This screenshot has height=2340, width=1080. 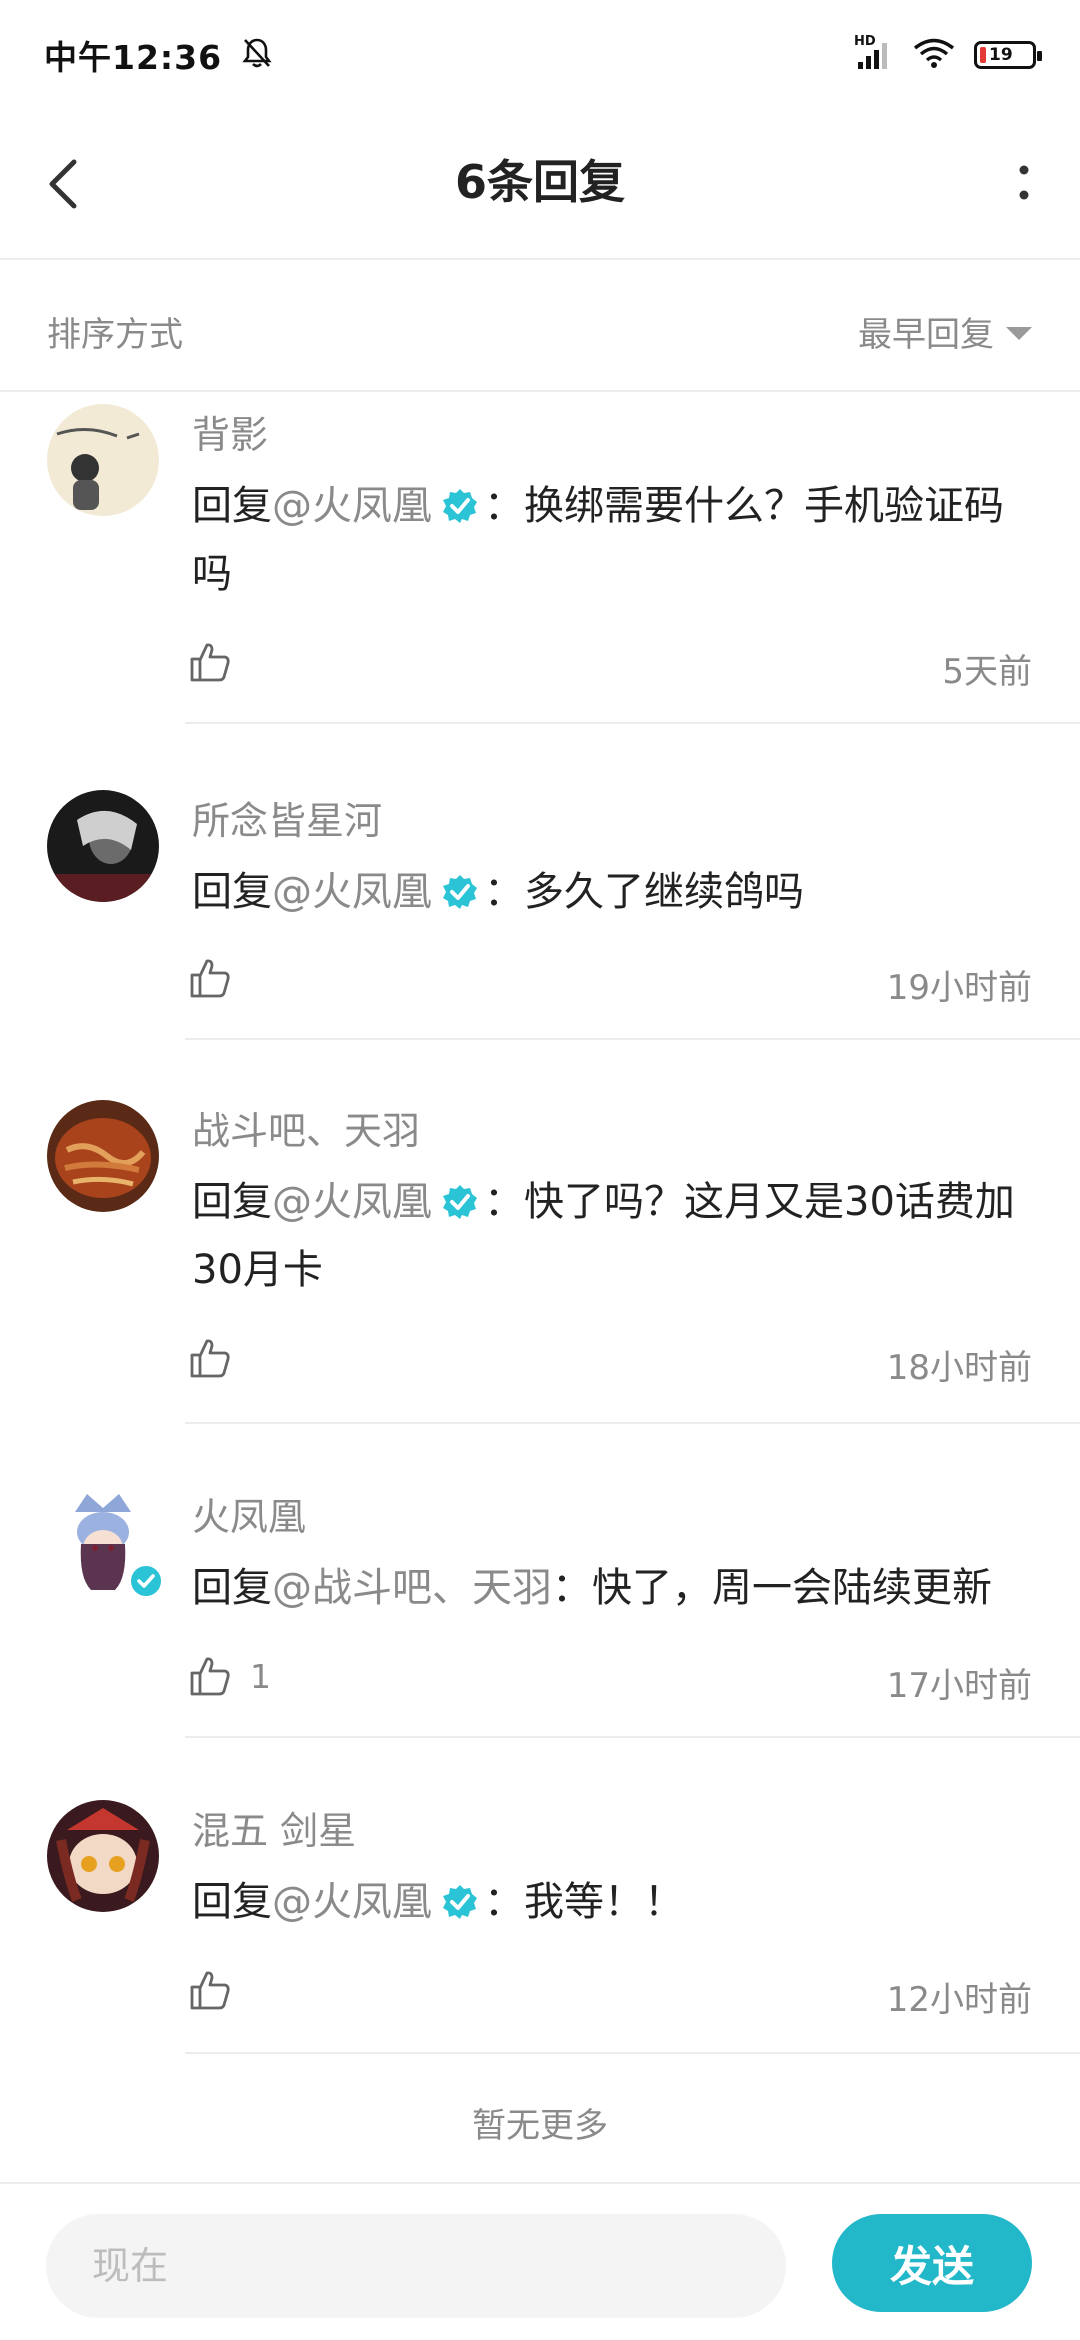 What do you see at coordinates (772, 1588) in the screenshot?
I see `reply-message: ：快了，周一会陆续更新` at bounding box center [772, 1588].